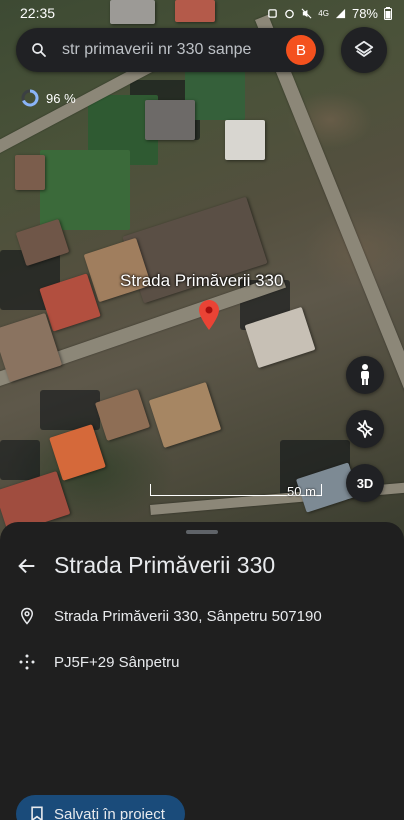 Image resolution: width=404 pixels, height=820 pixels. Describe the element at coordinates (37, 813) in the screenshot. I see `bookmark-icon` at that location.